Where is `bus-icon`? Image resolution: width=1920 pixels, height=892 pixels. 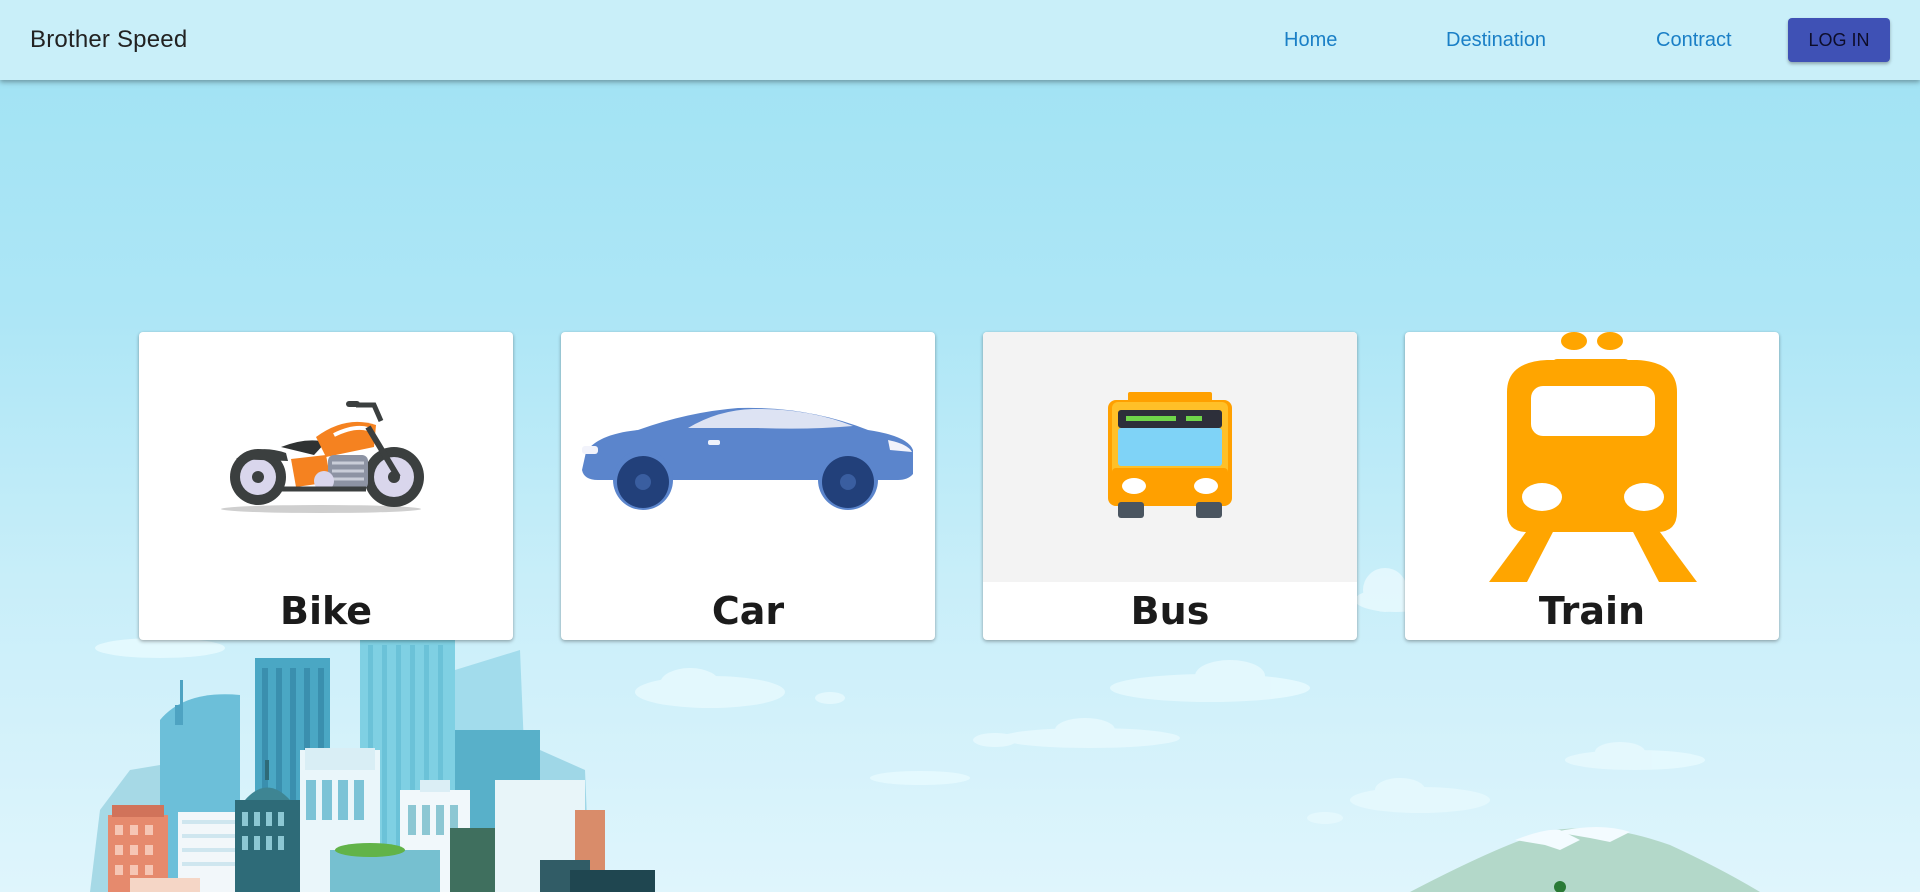 bus-icon is located at coordinates (1170, 455).